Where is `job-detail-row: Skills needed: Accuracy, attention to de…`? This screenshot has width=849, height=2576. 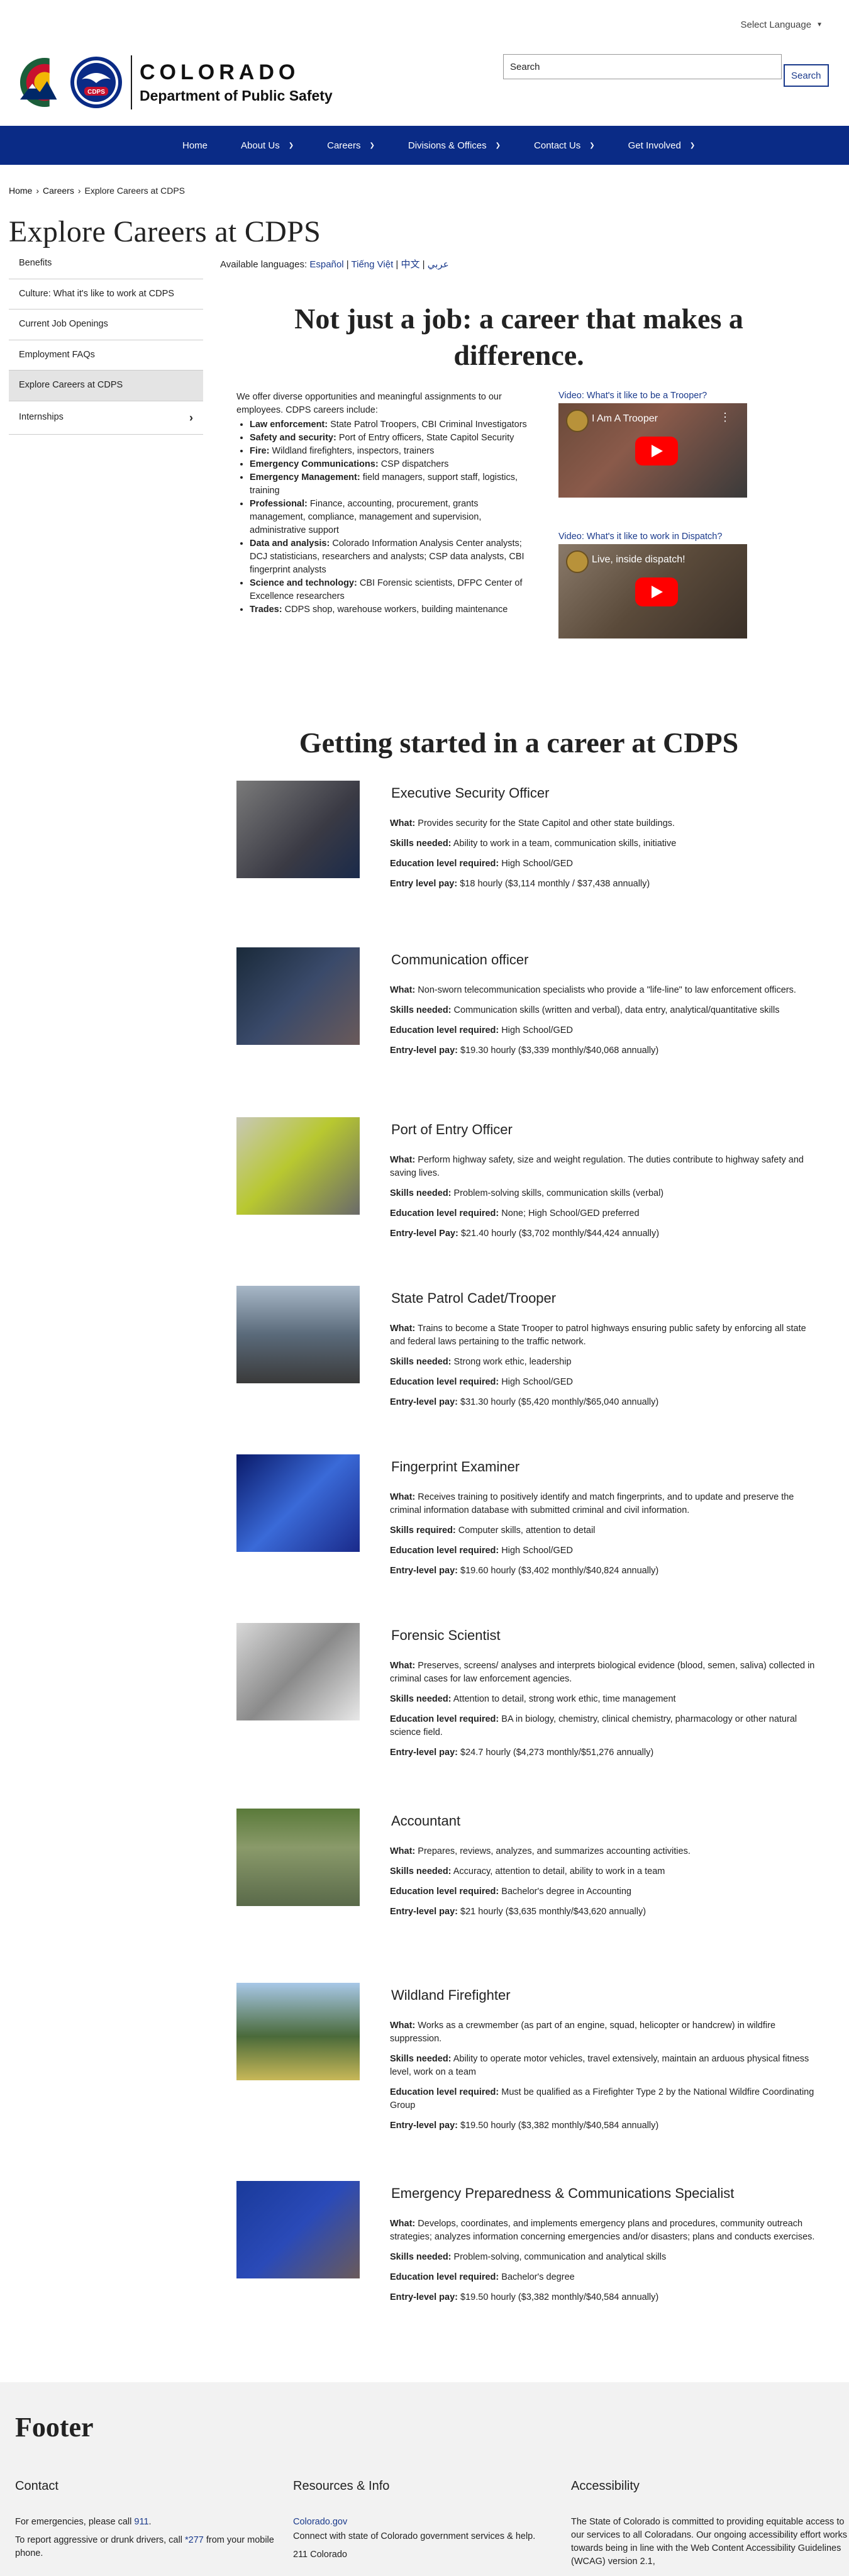 job-detail-row: Skills needed: Accuracy, attention to de… is located at coordinates (604, 1871).